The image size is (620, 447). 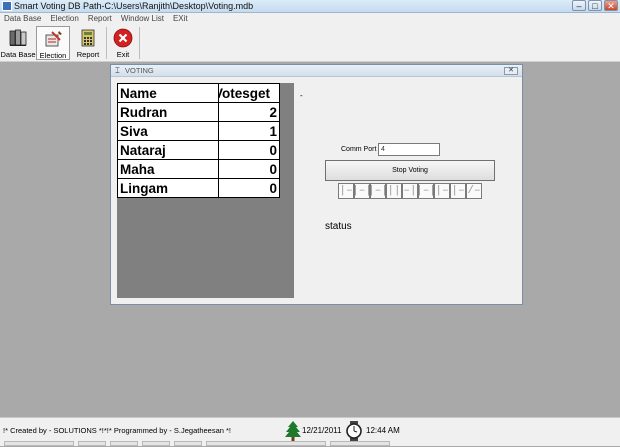 What do you see at coordinates (180, 19) in the screenshot?
I see `menu-exit: EXit` at bounding box center [180, 19].